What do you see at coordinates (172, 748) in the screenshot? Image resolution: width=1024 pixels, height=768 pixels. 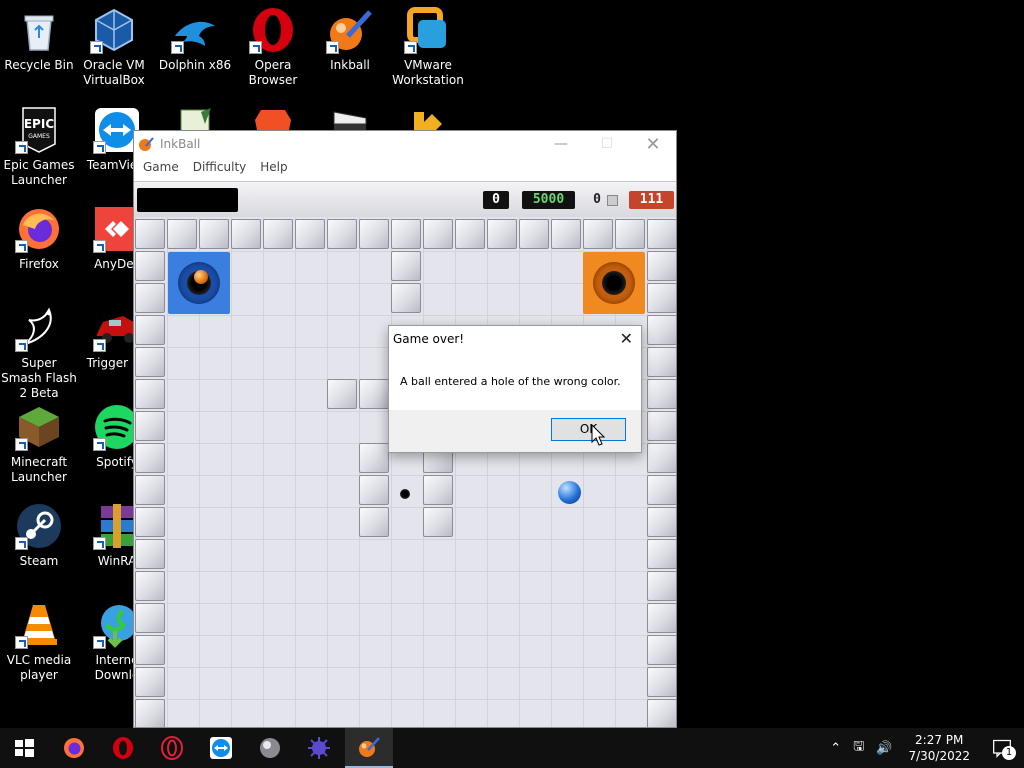 I see `taskbar-opera-gx` at bounding box center [172, 748].